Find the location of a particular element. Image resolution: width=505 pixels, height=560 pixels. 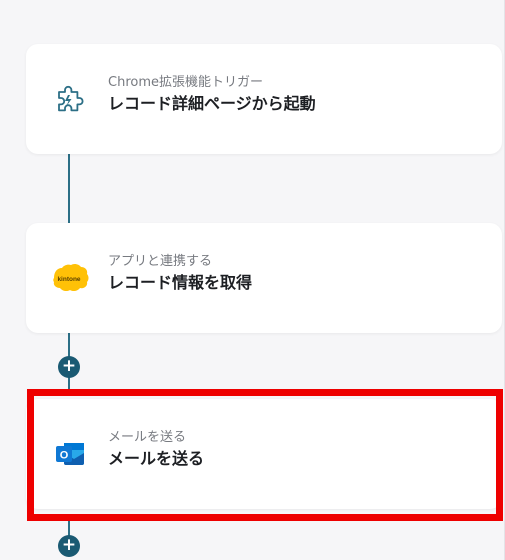

step-subtitle: アプリと連携する is located at coordinates (160, 261).